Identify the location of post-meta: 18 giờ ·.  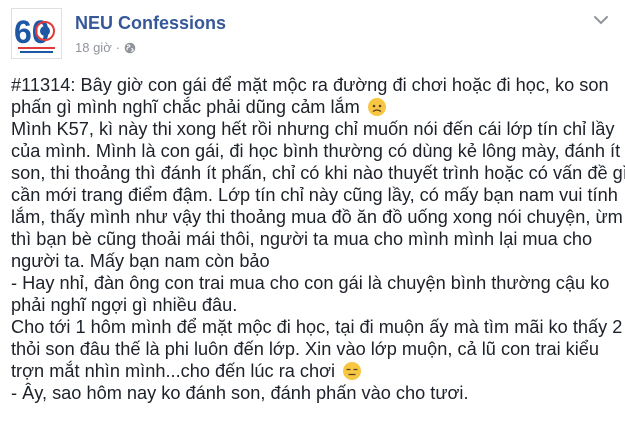
(105, 47).